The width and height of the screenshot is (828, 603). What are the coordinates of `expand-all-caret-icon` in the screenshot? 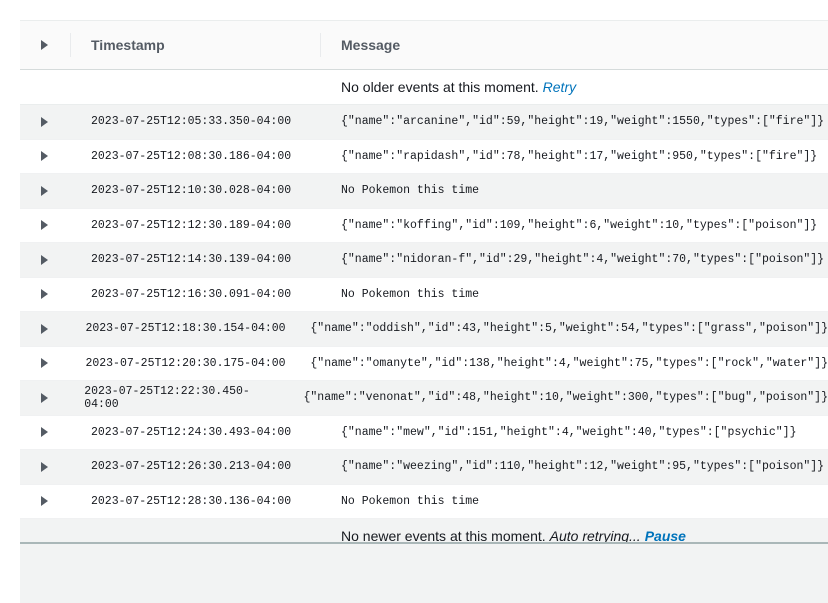 It's located at (44, 45).